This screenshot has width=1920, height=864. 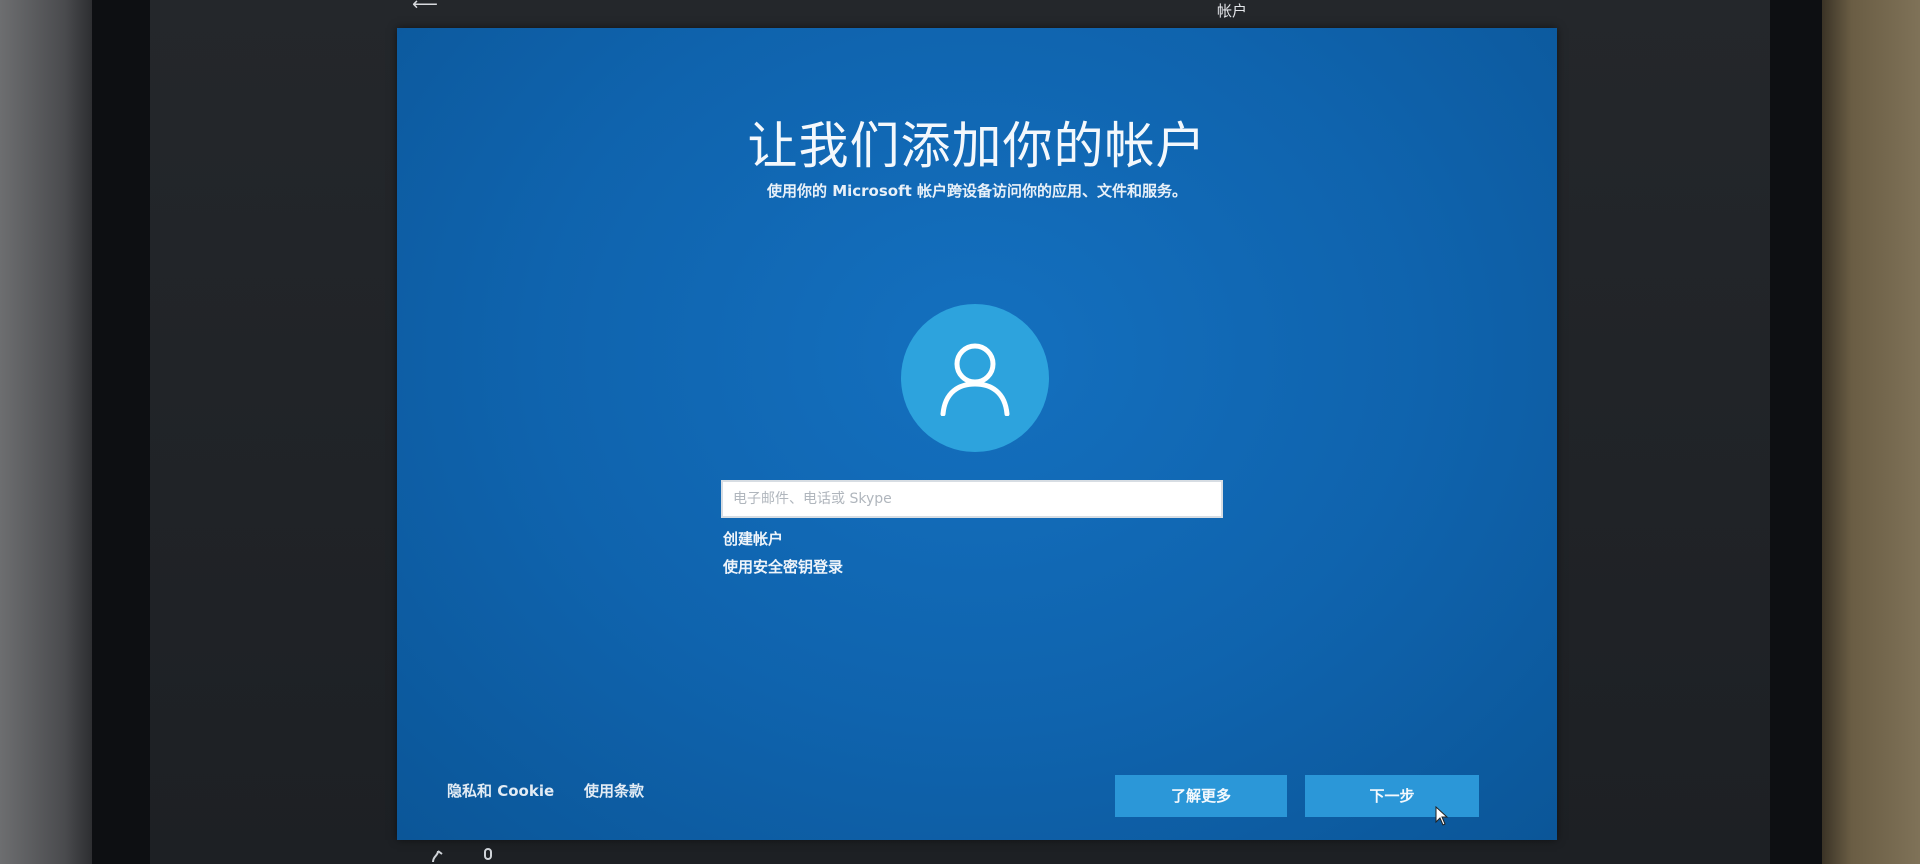 I want to click on background-wall-left, so click(x=46, y=432).